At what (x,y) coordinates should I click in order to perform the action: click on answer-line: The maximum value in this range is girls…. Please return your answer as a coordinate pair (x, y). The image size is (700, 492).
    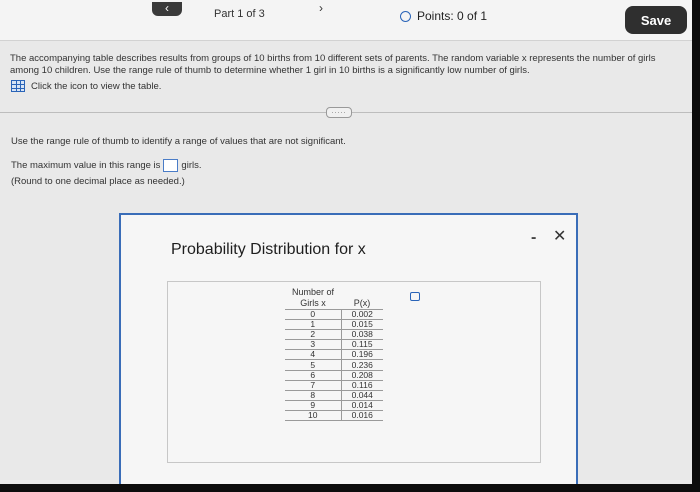
    Looking at the image, I should click on (106, 165).